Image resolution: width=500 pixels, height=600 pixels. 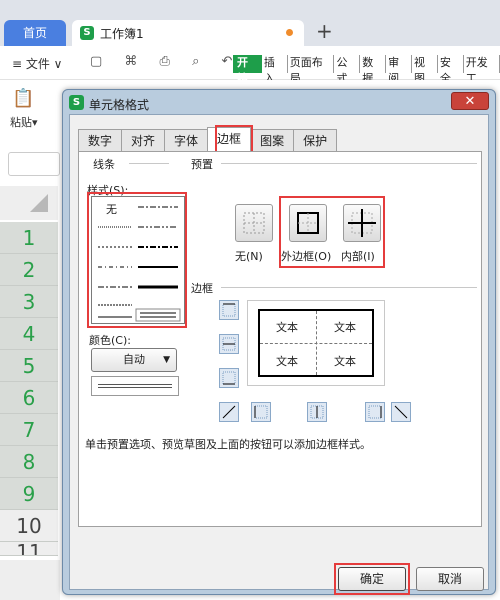 I want to click on dialog-app-icon: S, so click(x=76, y=102).